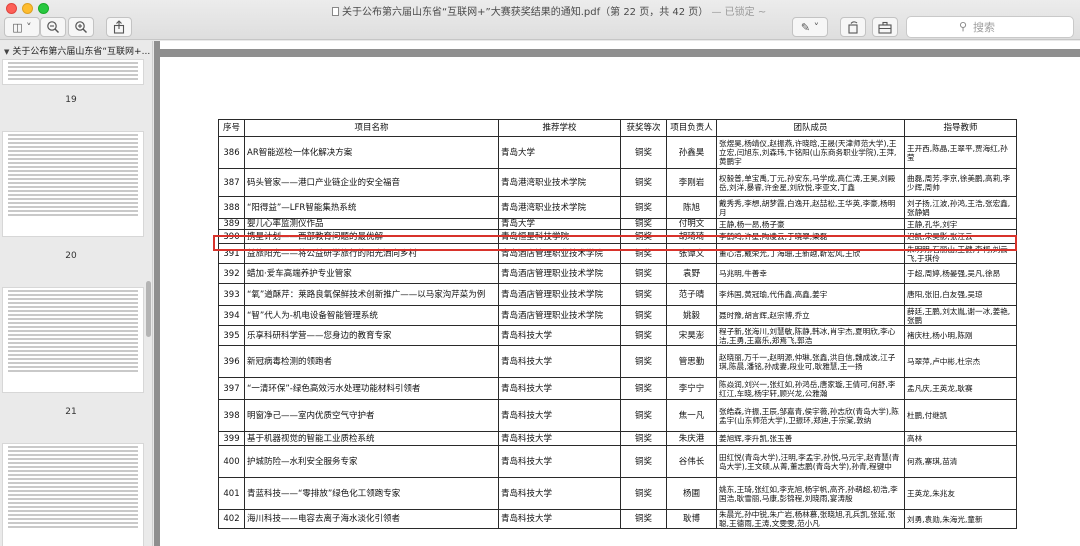  I want to click on cell-project: 护城防险—水利安全服务专家, so click(371, 461).